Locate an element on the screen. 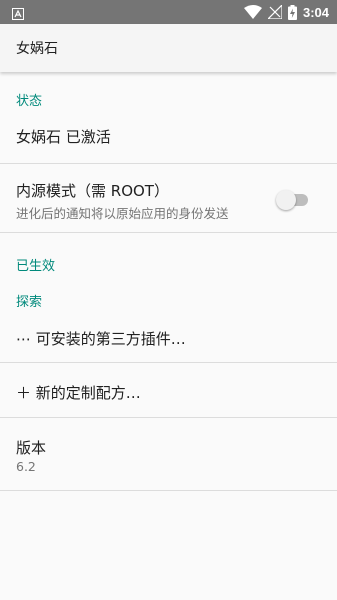  wifi-icon is located at coordinates (252, 12).